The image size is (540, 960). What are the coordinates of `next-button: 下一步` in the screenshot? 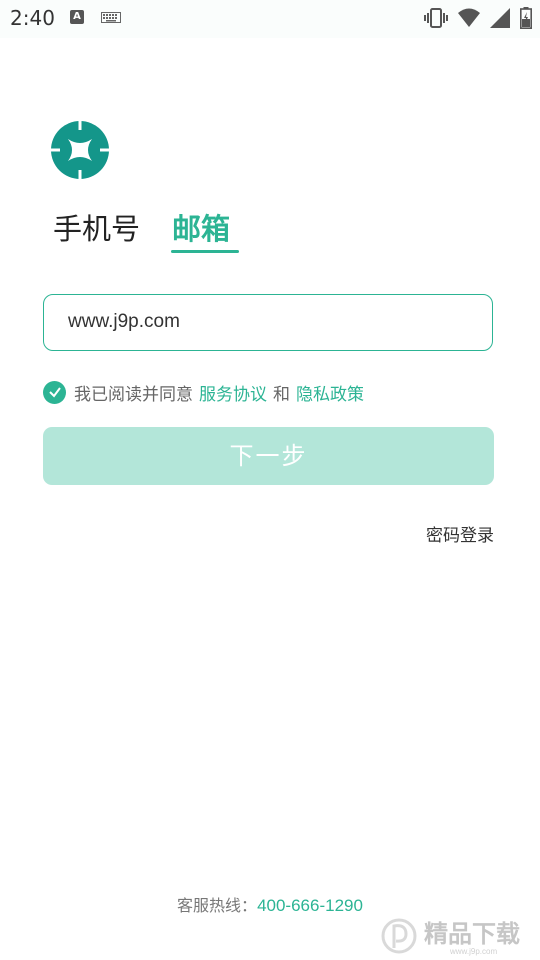 It's located at (268, 456).